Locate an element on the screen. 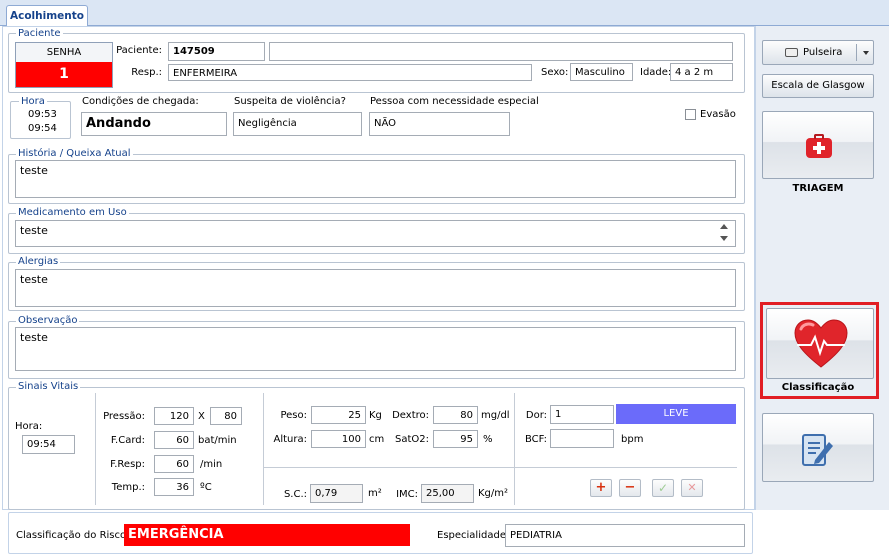 The height and width of the screenshot is (557, 889). historia-textarea: teste is located at coordinates (375, 179).